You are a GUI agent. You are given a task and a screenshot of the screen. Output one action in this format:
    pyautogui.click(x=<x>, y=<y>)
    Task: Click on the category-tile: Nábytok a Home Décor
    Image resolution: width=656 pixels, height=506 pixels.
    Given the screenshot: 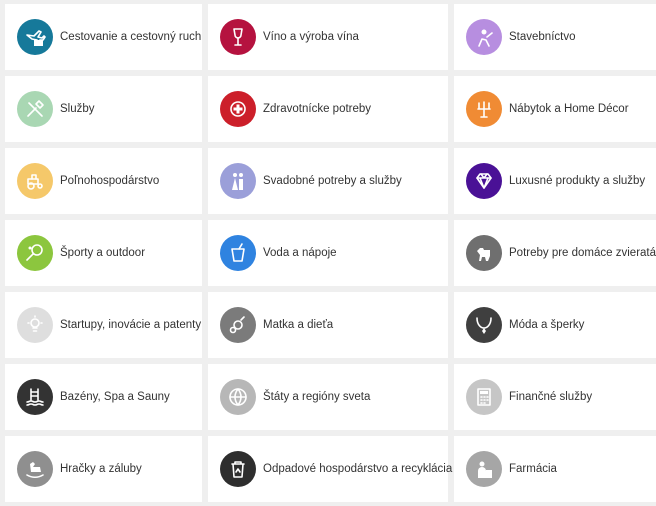 What is the action you would take?
    pyautogui.click(x=555, y=109)
    